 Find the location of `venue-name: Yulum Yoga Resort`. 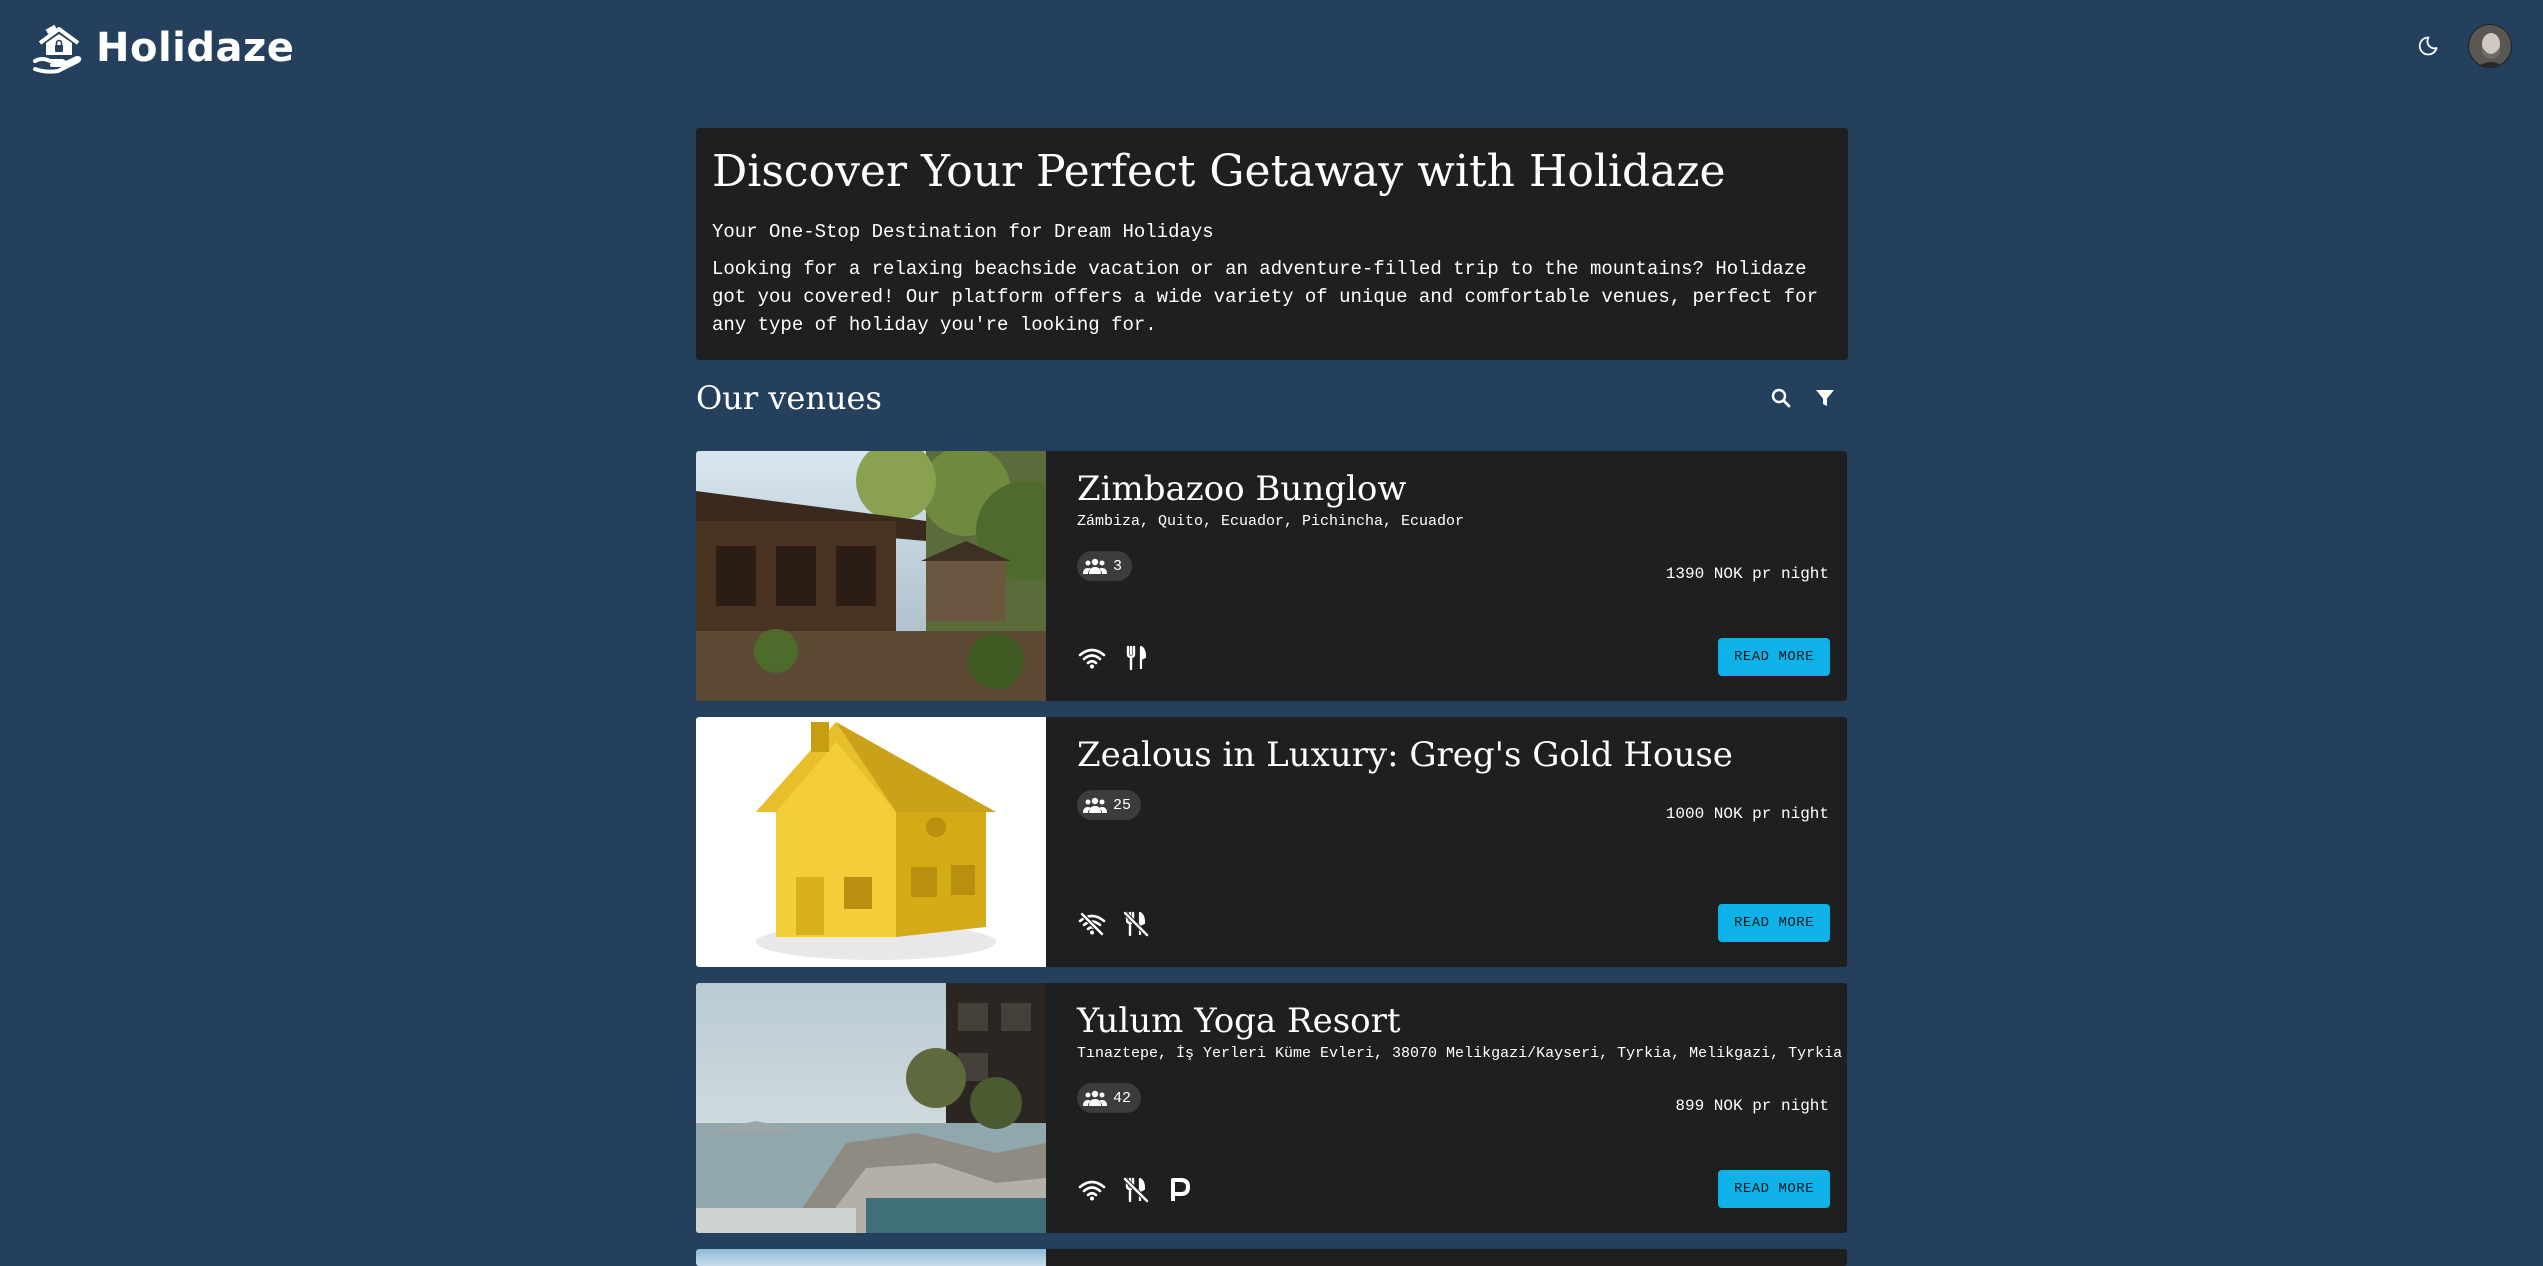

venue-name: Yulum Yoga Resort is located at coordinates (1453, 1021).